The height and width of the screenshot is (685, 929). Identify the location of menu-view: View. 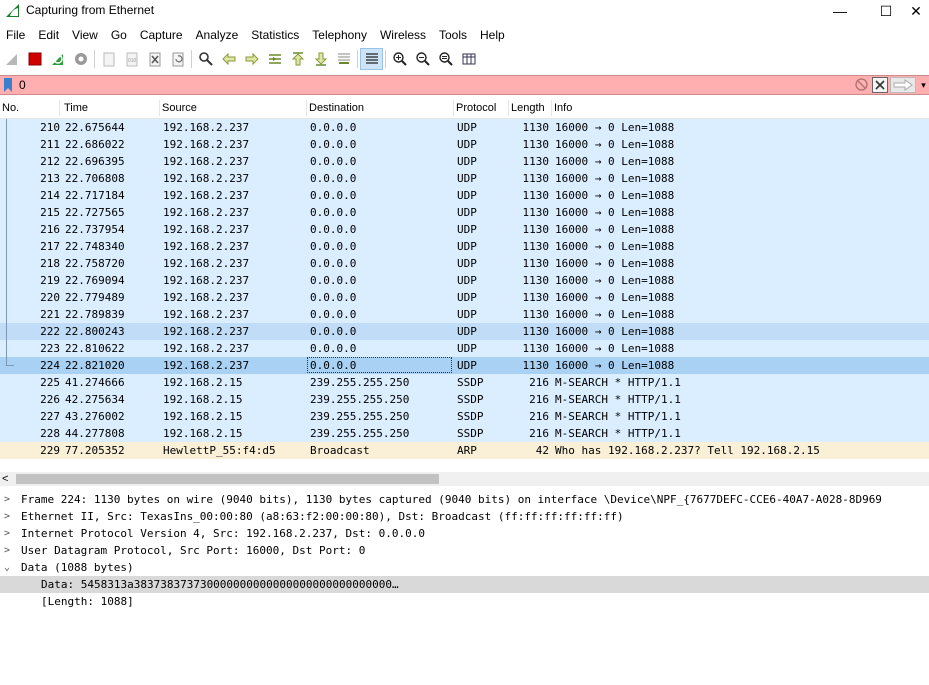
(85, 35).